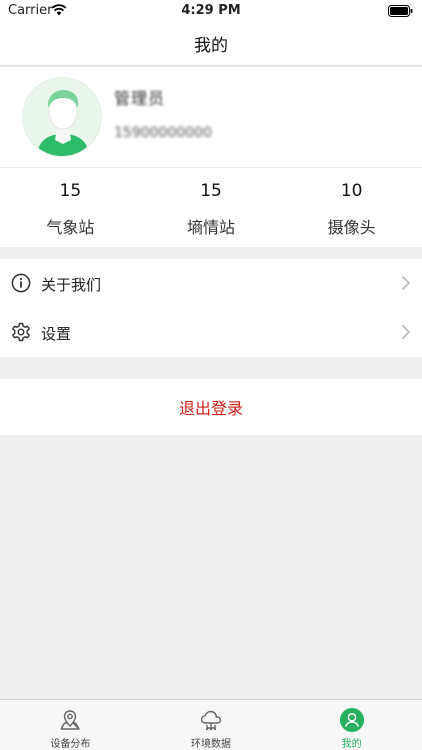 Image resolution: width=422 pixels, height=750 pixels. What do you see at coordinates (211, 283) in the screenshot?
I see `menu-item-about: 关于我们` at bounding box center [211, 283].